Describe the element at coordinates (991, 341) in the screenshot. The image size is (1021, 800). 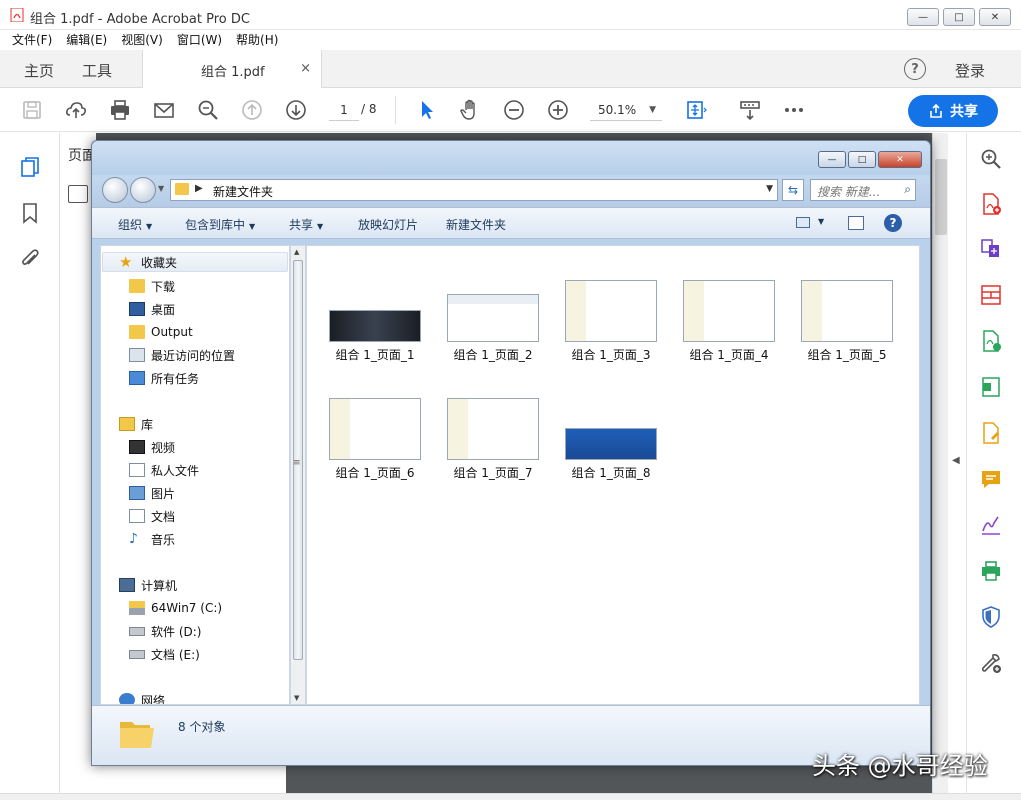
I see `export-pdf-icon` at that location.